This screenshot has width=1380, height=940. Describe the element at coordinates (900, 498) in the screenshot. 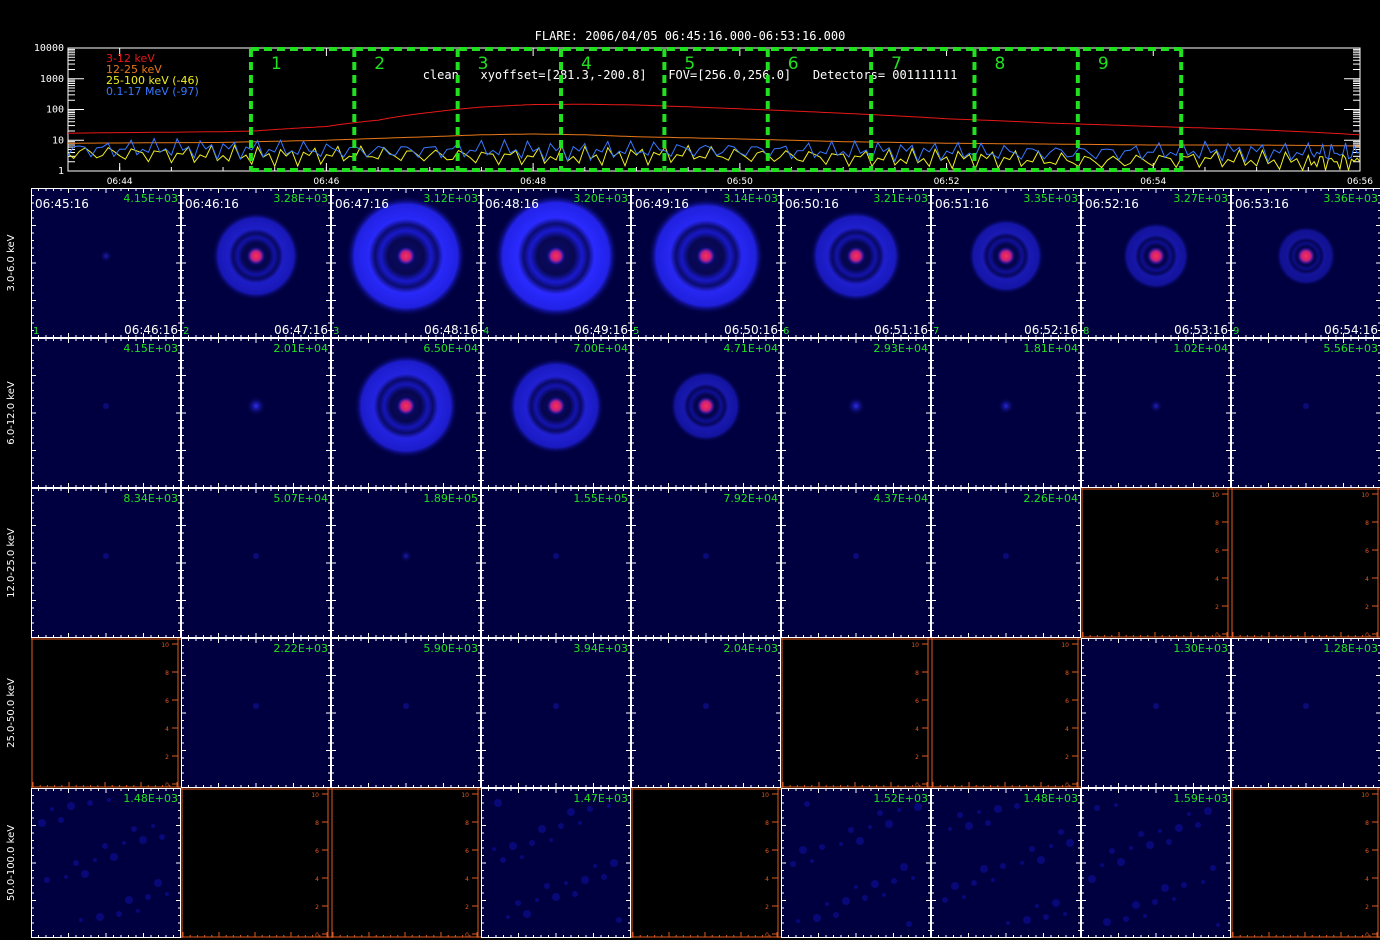

I see `peak-value: 4.37E+04` at that location.